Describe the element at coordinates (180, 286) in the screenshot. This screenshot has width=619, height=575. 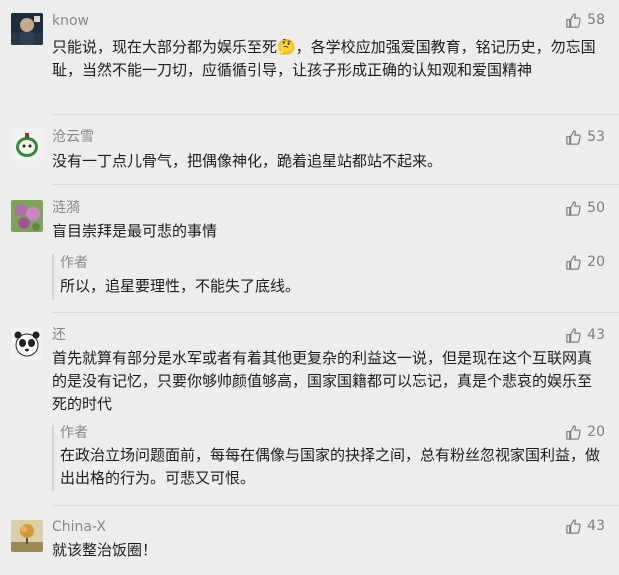
I see `reply-text: 所以，追星要理性，不能失了底线。` at that location.